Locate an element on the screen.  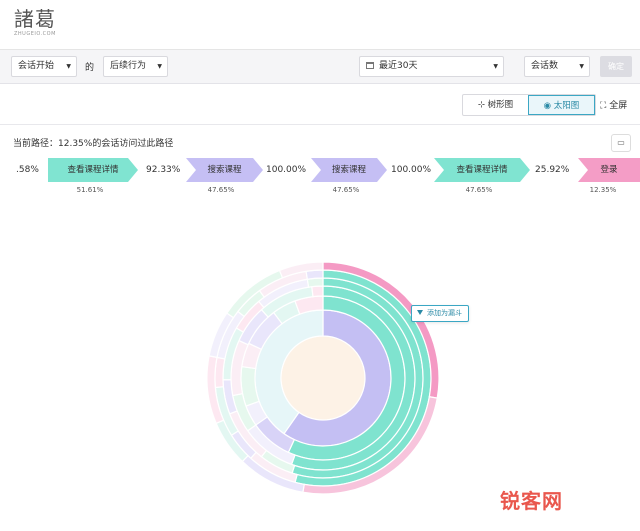
comment-button: ▭ is located at coordinates (621, 143).